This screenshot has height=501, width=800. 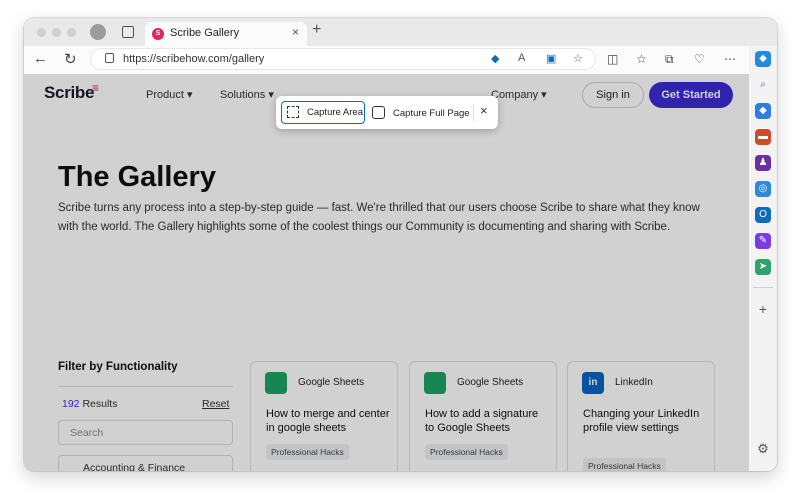 What do you see at coordinates (295, 32) in the screenshot?
I see `tab-close-icon: ×` at bounding box center [295, 32].